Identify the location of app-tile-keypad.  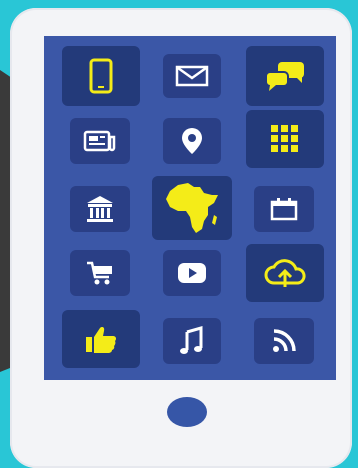
(285, 139).